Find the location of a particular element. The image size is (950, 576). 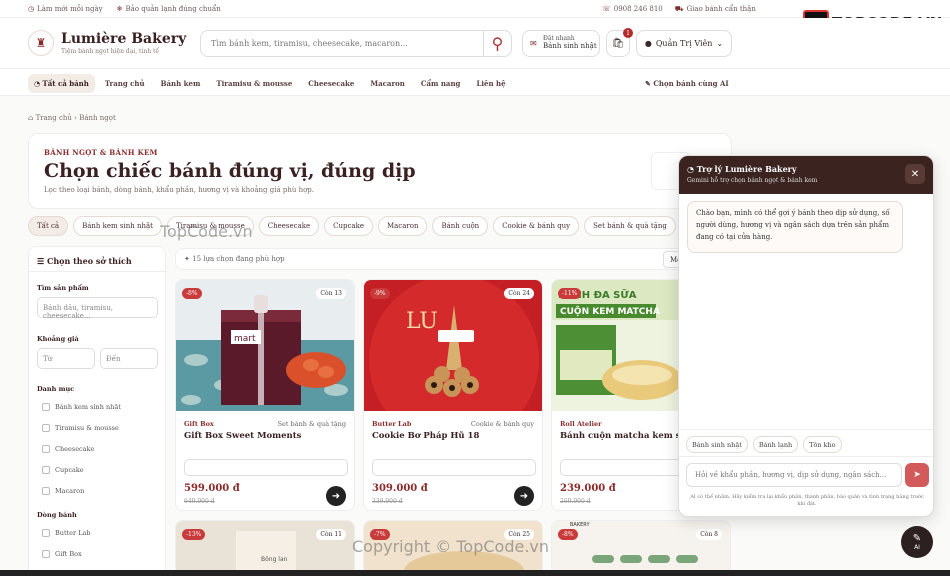

checkbox-label: Gift Box is located at coordinates (68, 554).